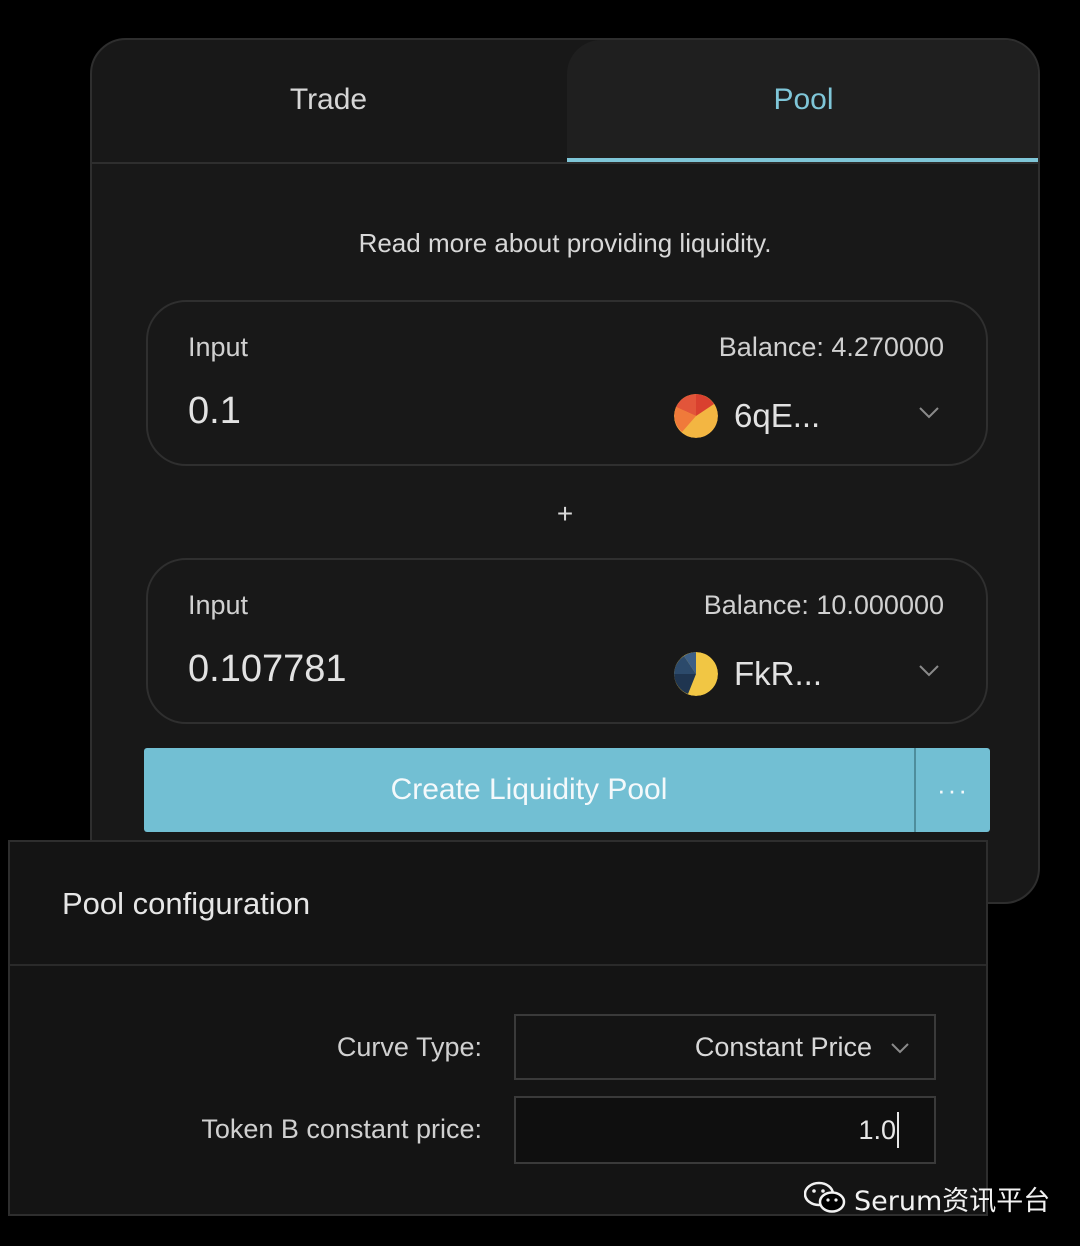 This screenshot has height=1246, width=1080. What do you see at coordinates (696, 416) in the screenshot?
I see `token-6qe-icon` at bounding box center [696, 416].